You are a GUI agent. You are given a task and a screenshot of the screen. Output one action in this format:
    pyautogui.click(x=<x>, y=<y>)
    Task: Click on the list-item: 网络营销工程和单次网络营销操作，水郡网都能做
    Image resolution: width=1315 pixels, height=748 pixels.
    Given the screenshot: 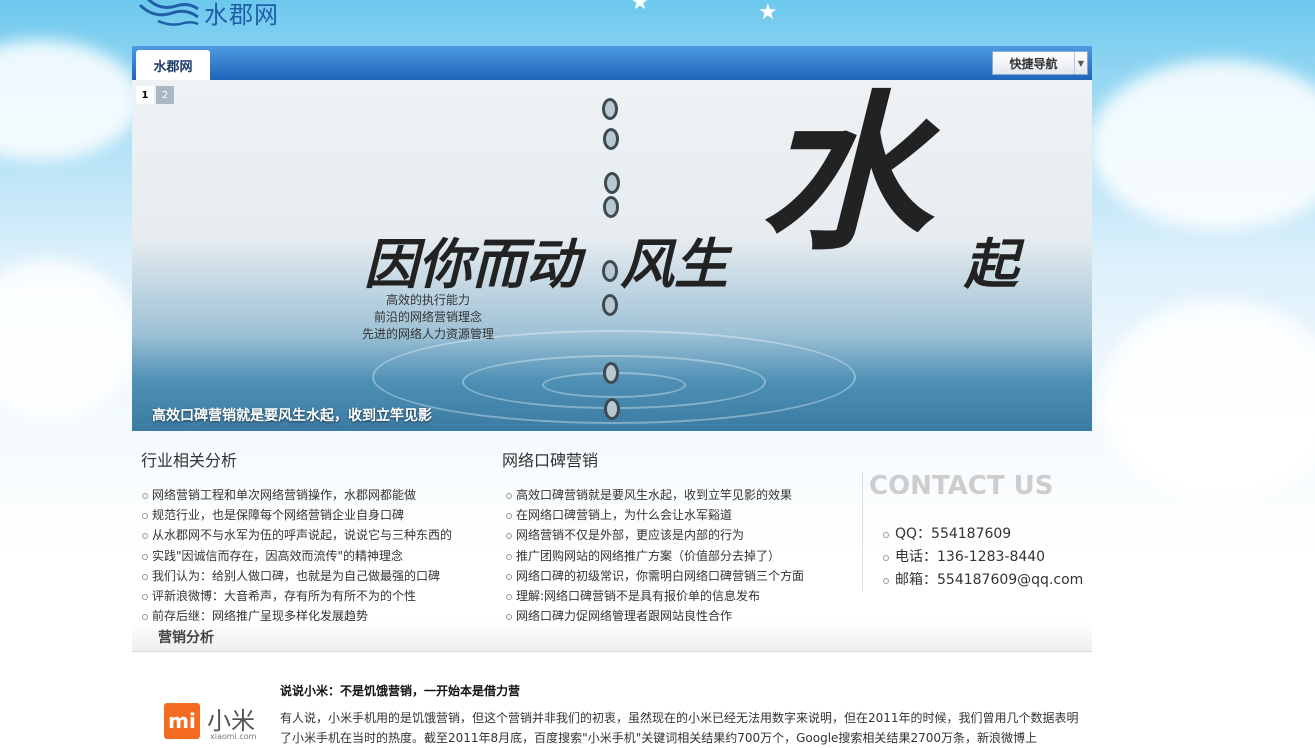 What is the action you would take?
    pyautogui.click(x=296, y=495)
    